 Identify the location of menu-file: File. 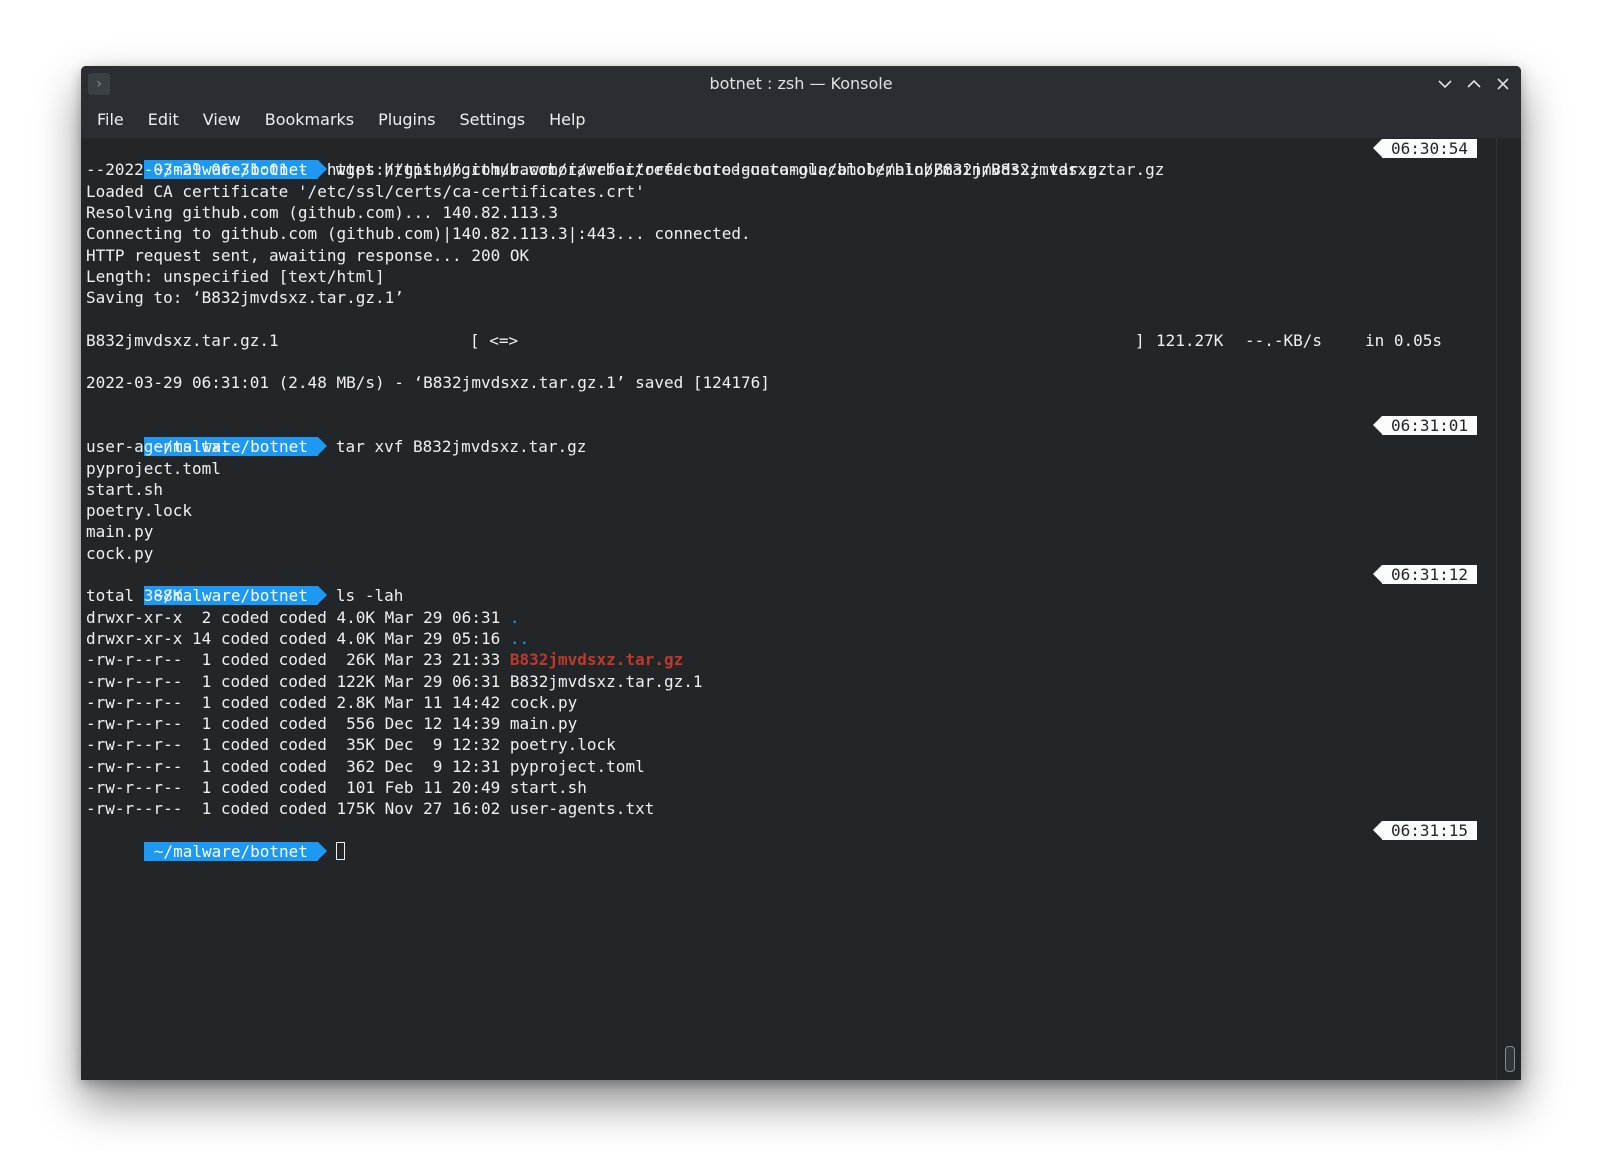
(110, 120).